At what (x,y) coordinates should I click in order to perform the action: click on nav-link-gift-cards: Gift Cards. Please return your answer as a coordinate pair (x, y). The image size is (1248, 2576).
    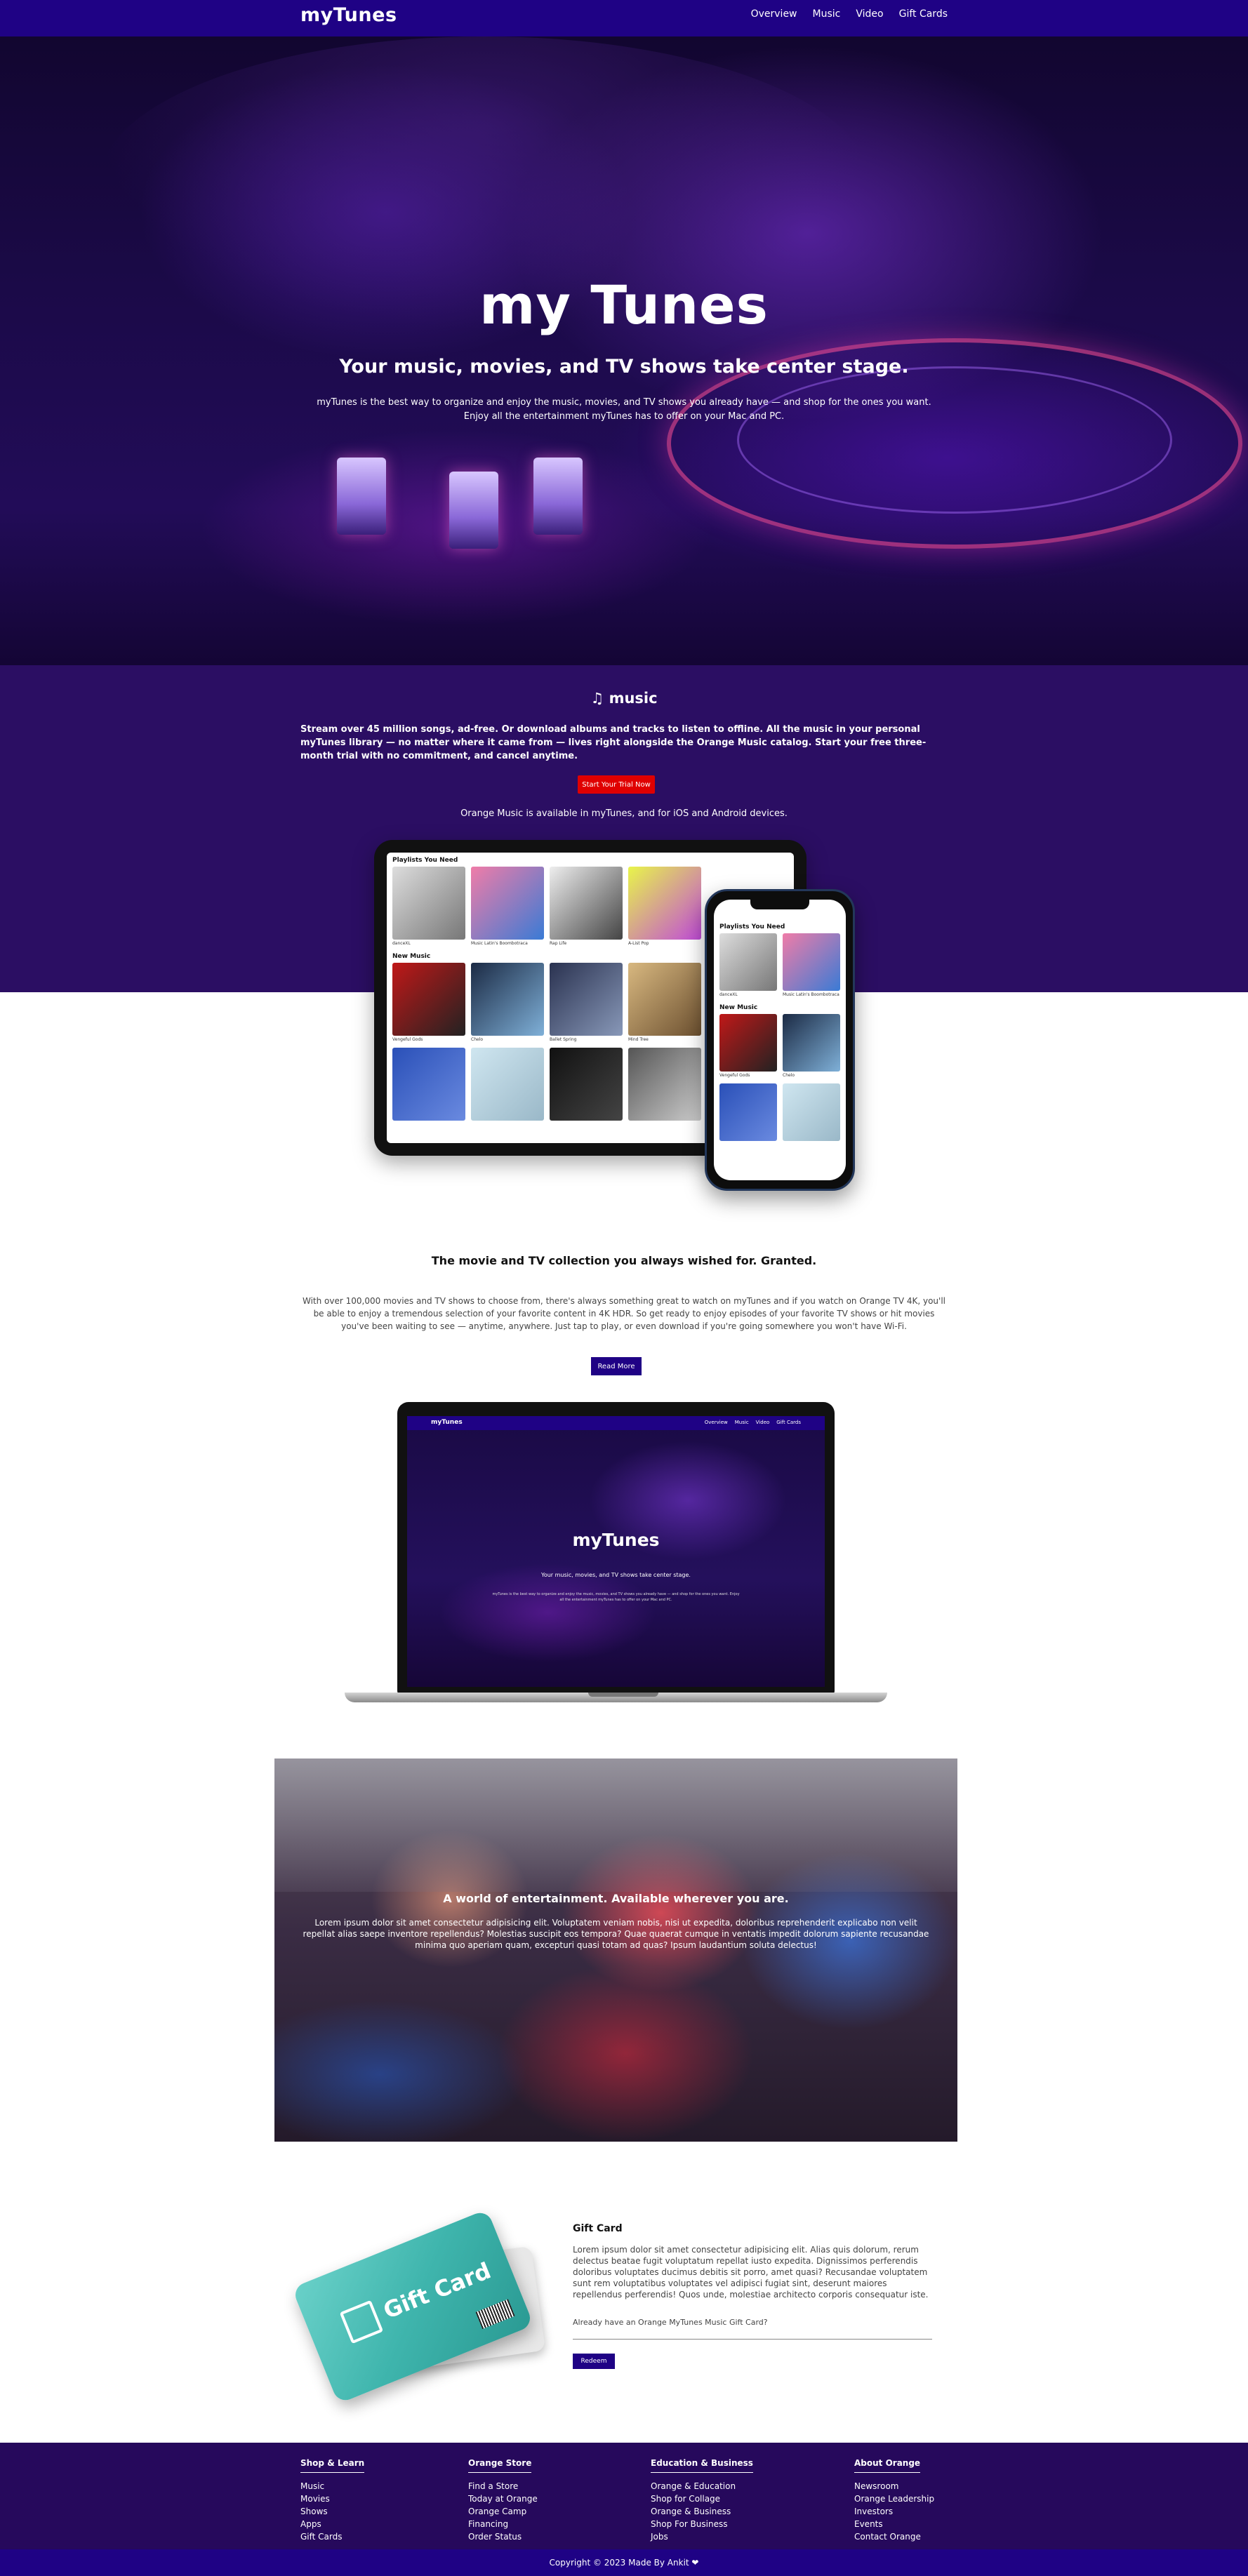
    Looking at the image, I should click on (923, 14).